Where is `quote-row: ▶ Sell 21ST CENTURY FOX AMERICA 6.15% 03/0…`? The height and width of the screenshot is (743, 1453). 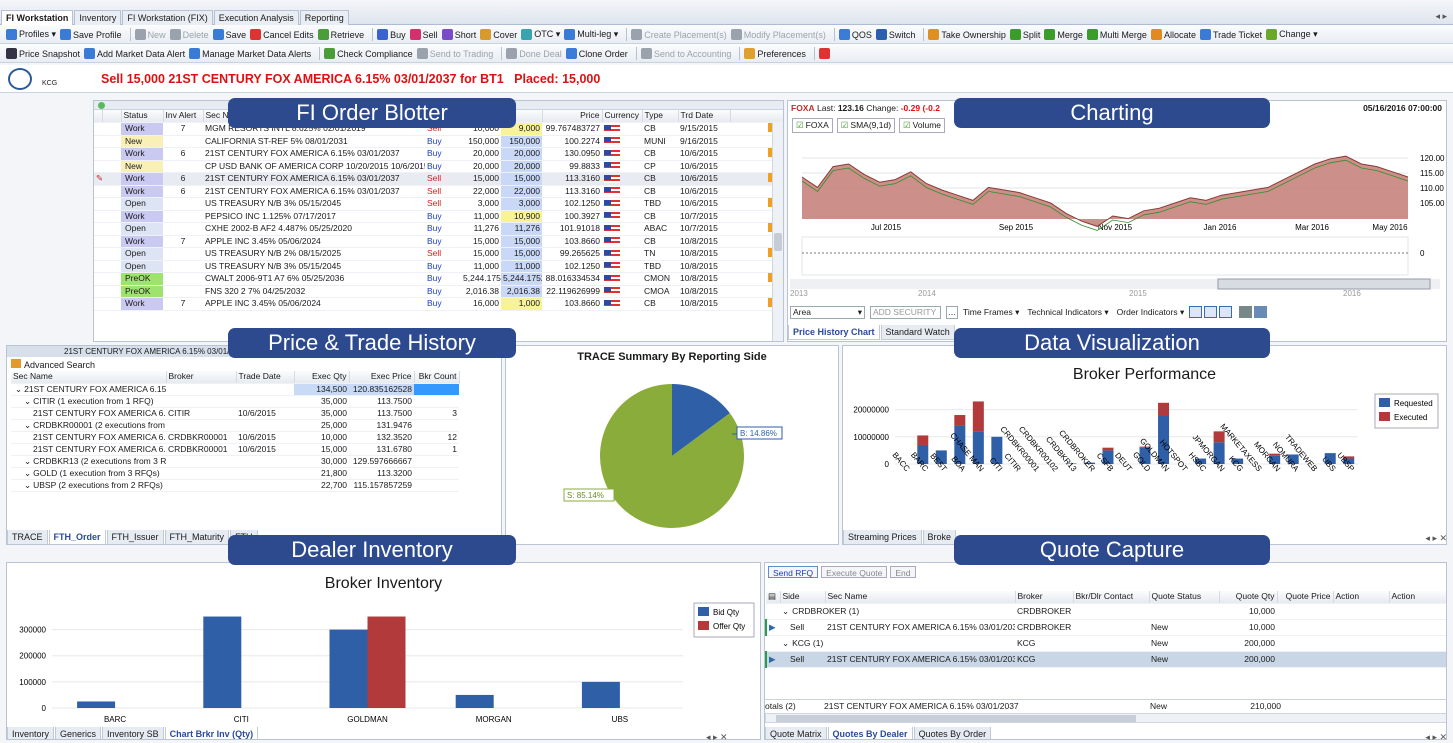 quote-row: ▶ Sell 21ST CENTURY FOX AMERICA 6.15% 03/0… is located at coordinates (1105, 627).